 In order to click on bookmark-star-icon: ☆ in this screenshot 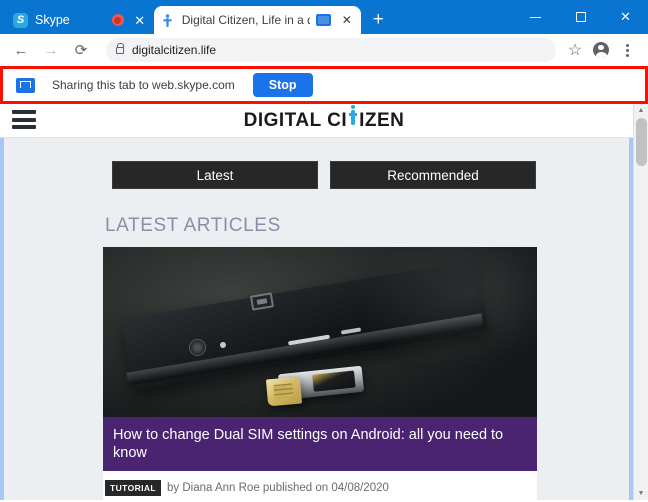, I will do `click(575, 50)`.